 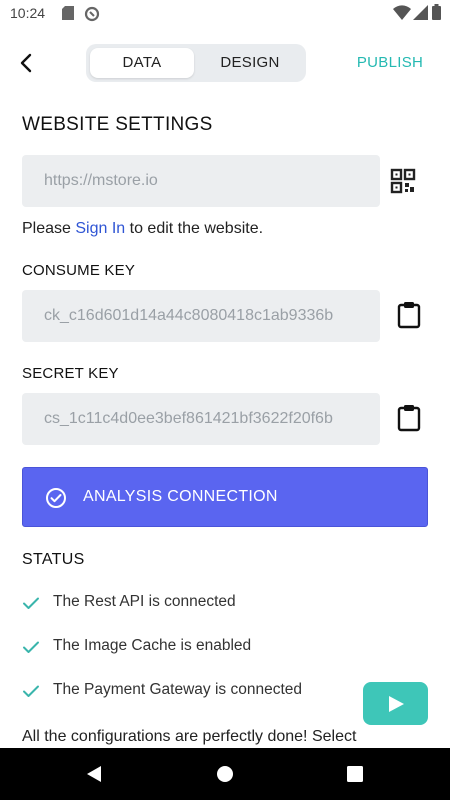 I want to click on analysis-connection-button: ANALYSIS CONNECTION, so click(x=225, y=497).